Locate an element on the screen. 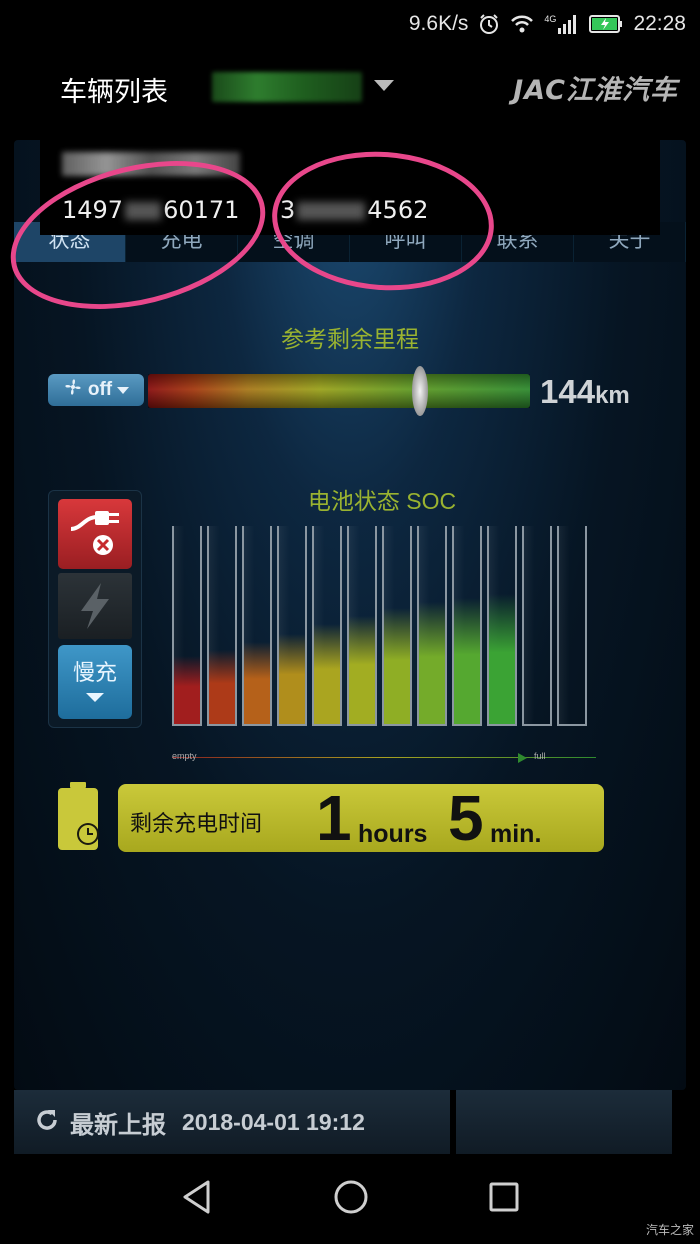 Image resolution: width=700 pixels, height=1244 pixels. alarm-icon is located at coordinates (489, 24).